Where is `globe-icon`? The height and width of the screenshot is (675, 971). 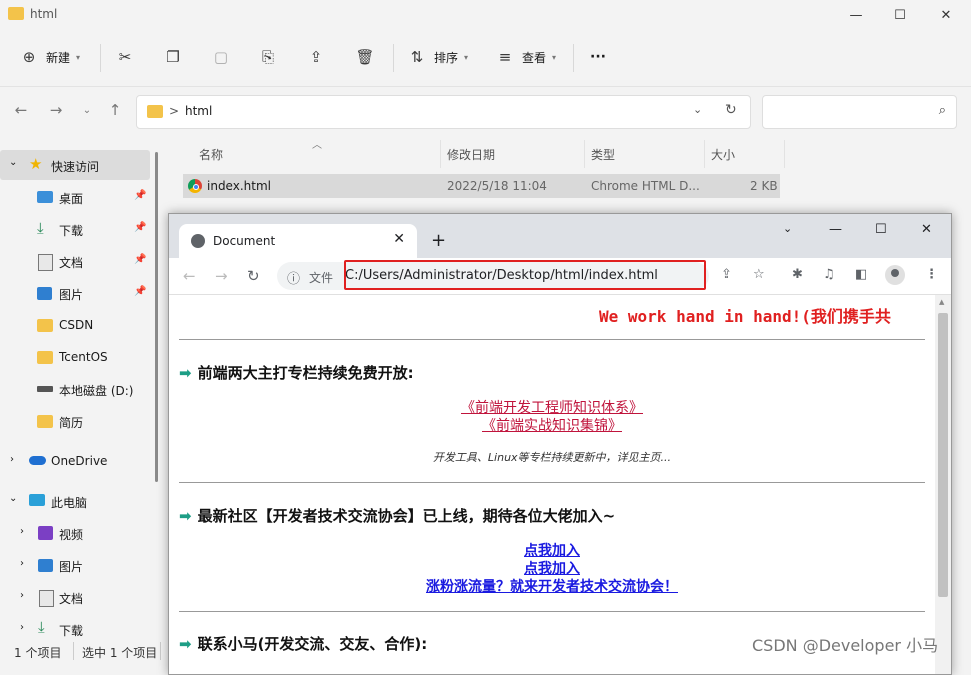 globe-icon is located at coordinates (198, 241).